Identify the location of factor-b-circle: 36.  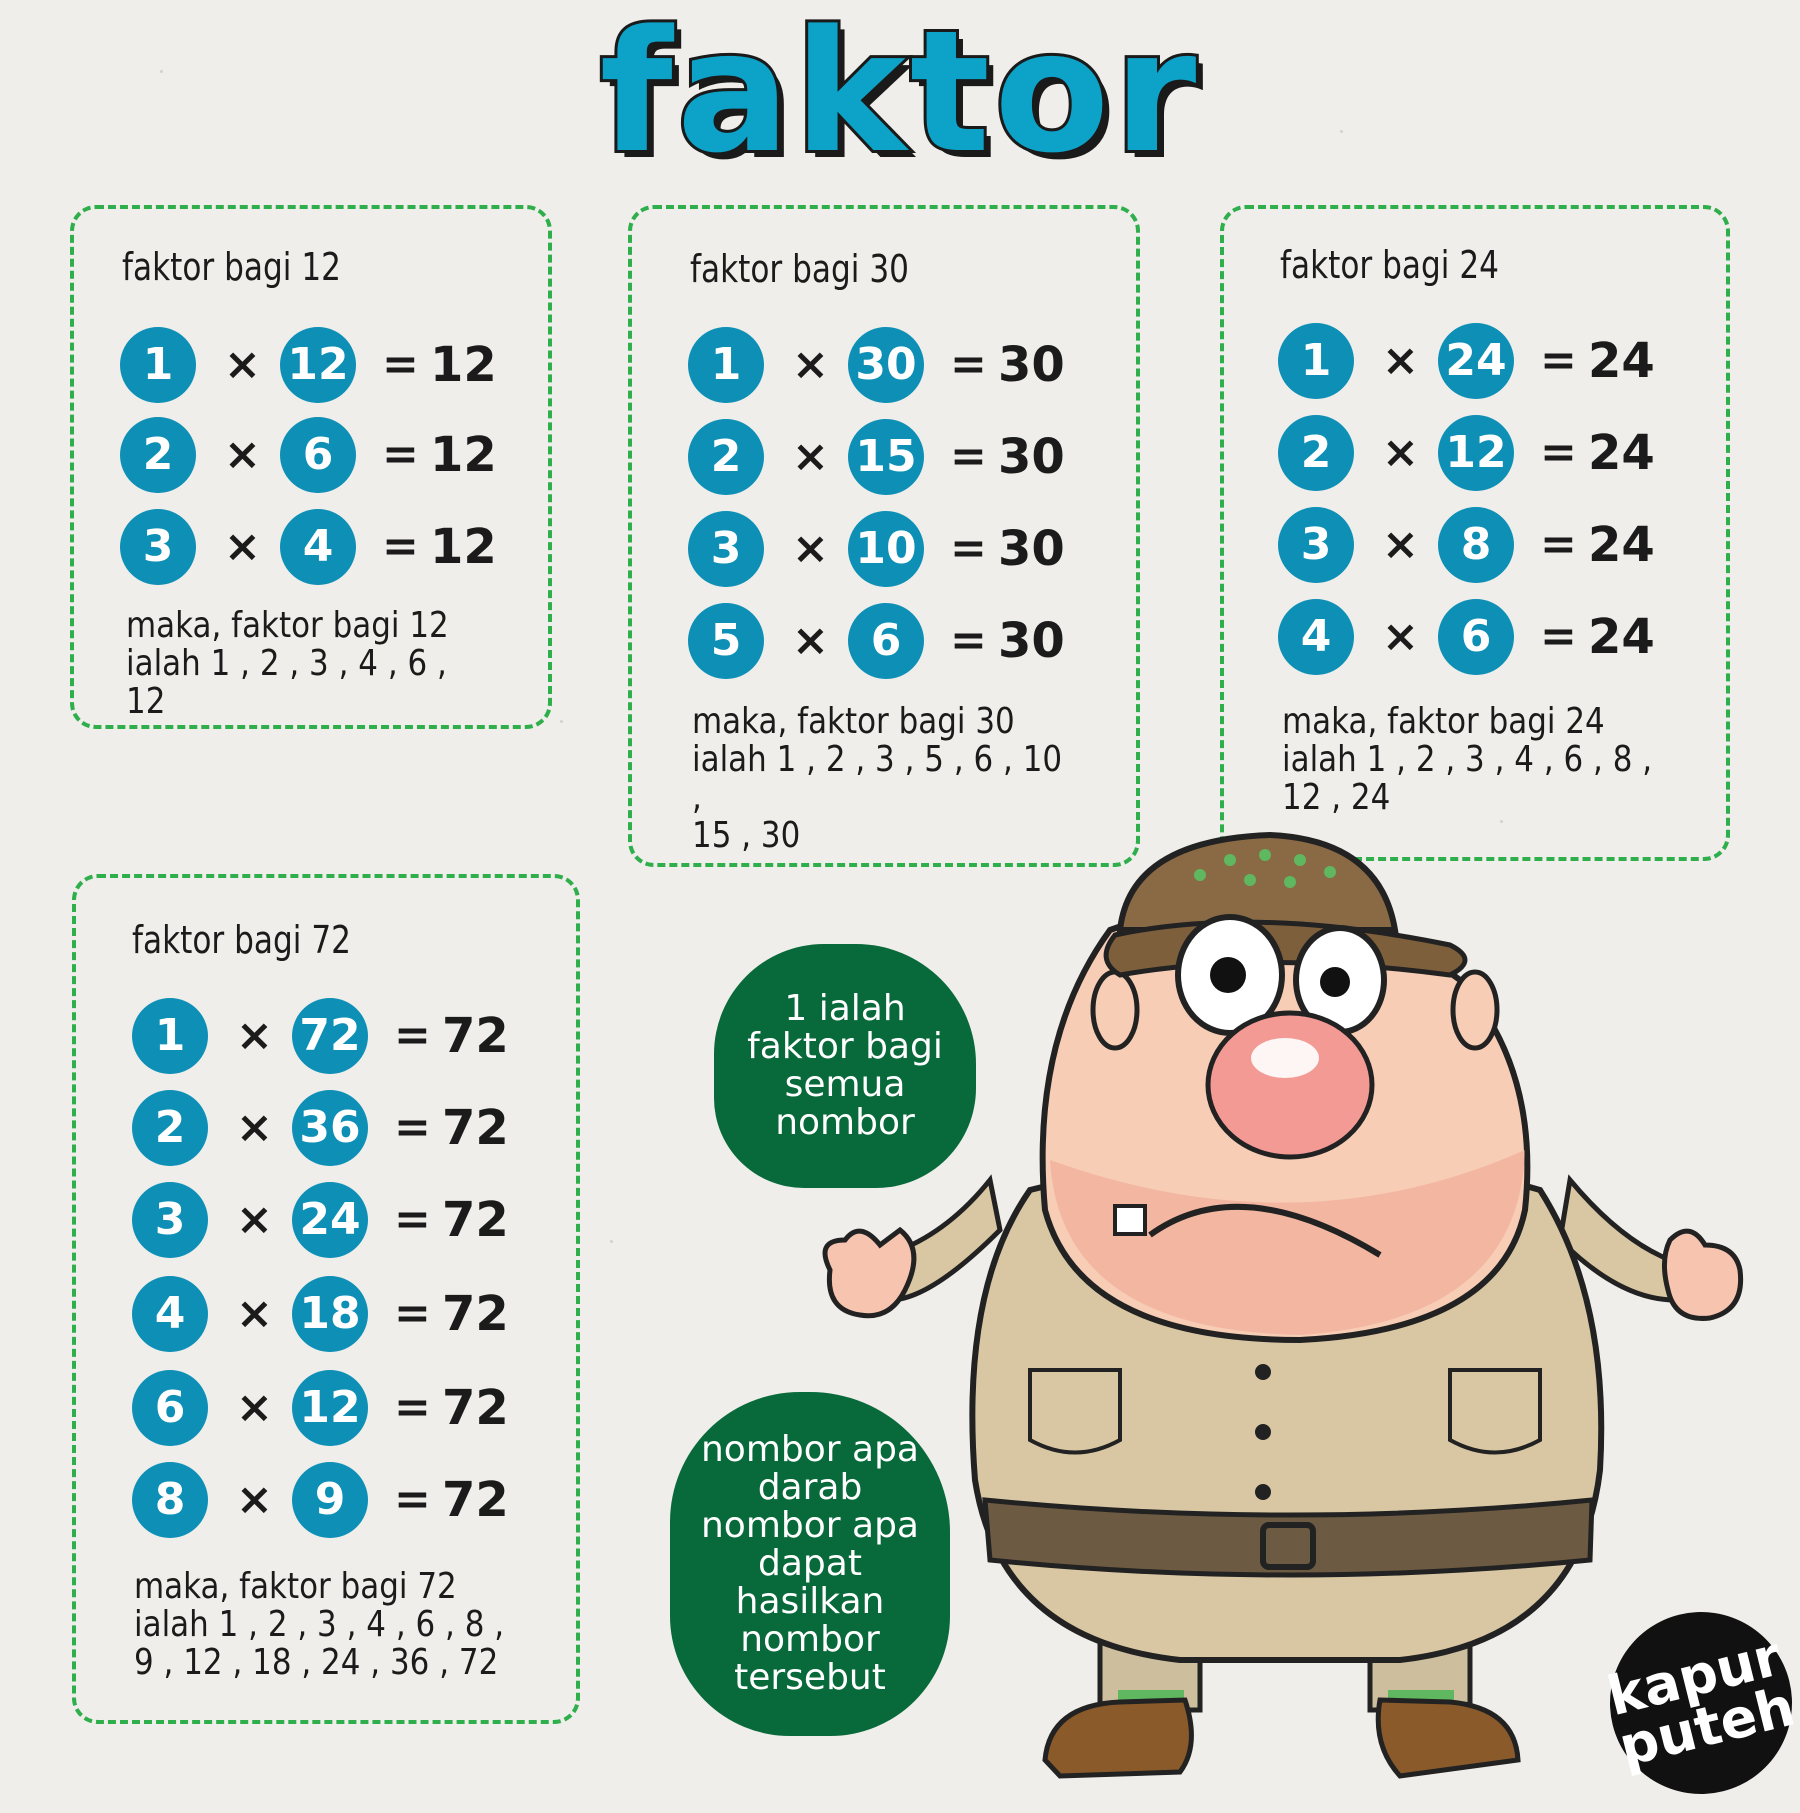
(330, 1128).